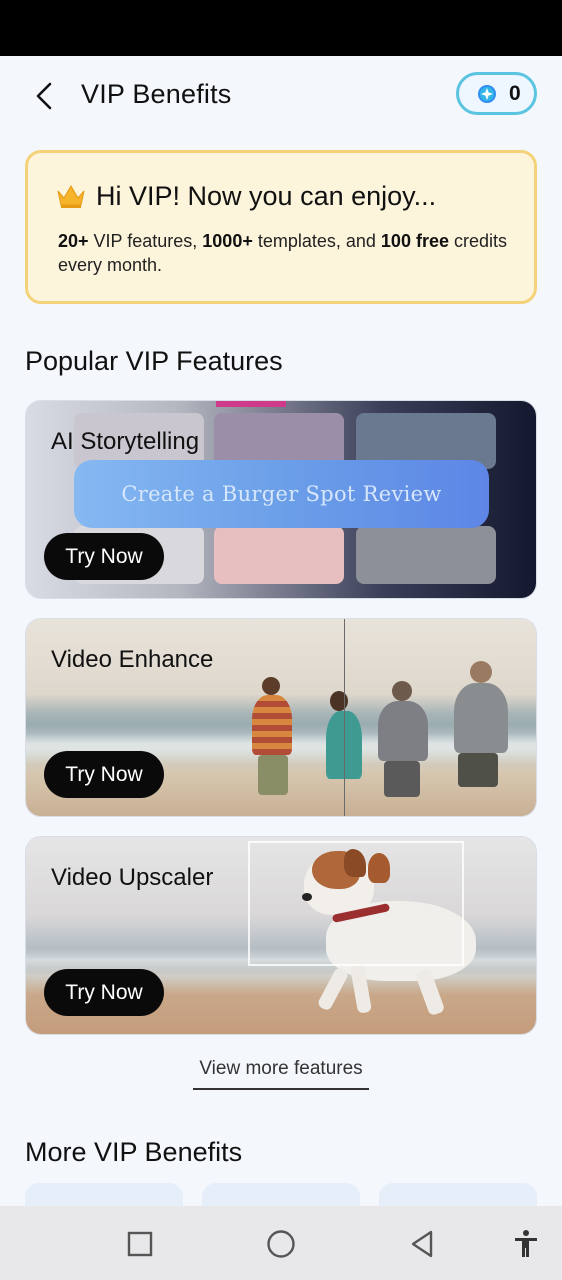  What do you see at coordinates (132, 659) in the screenshot?
I see `feature-label: Video Enhance` at bounding box center [132, 659].